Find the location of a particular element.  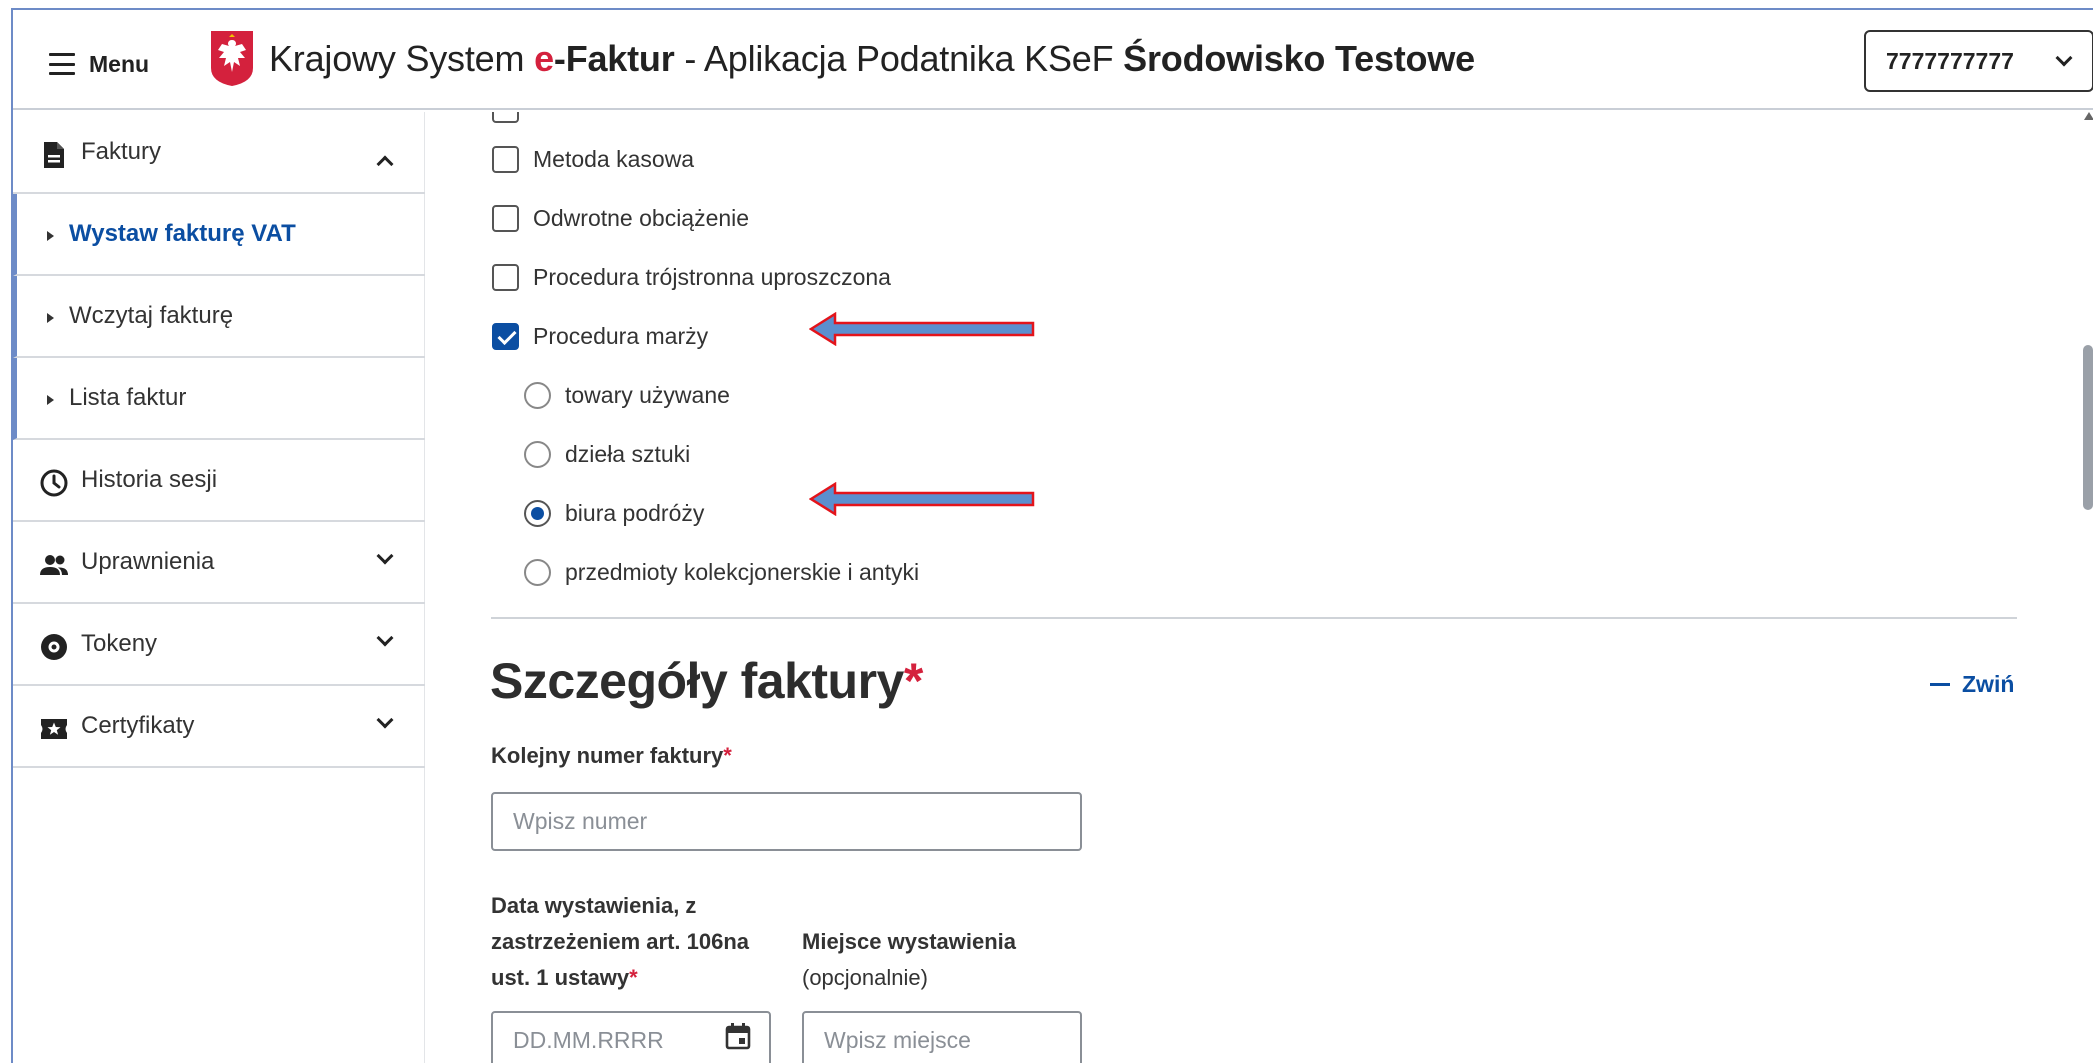

environment-label: Środowisko Testowe is located at coordinates (1299, 58).